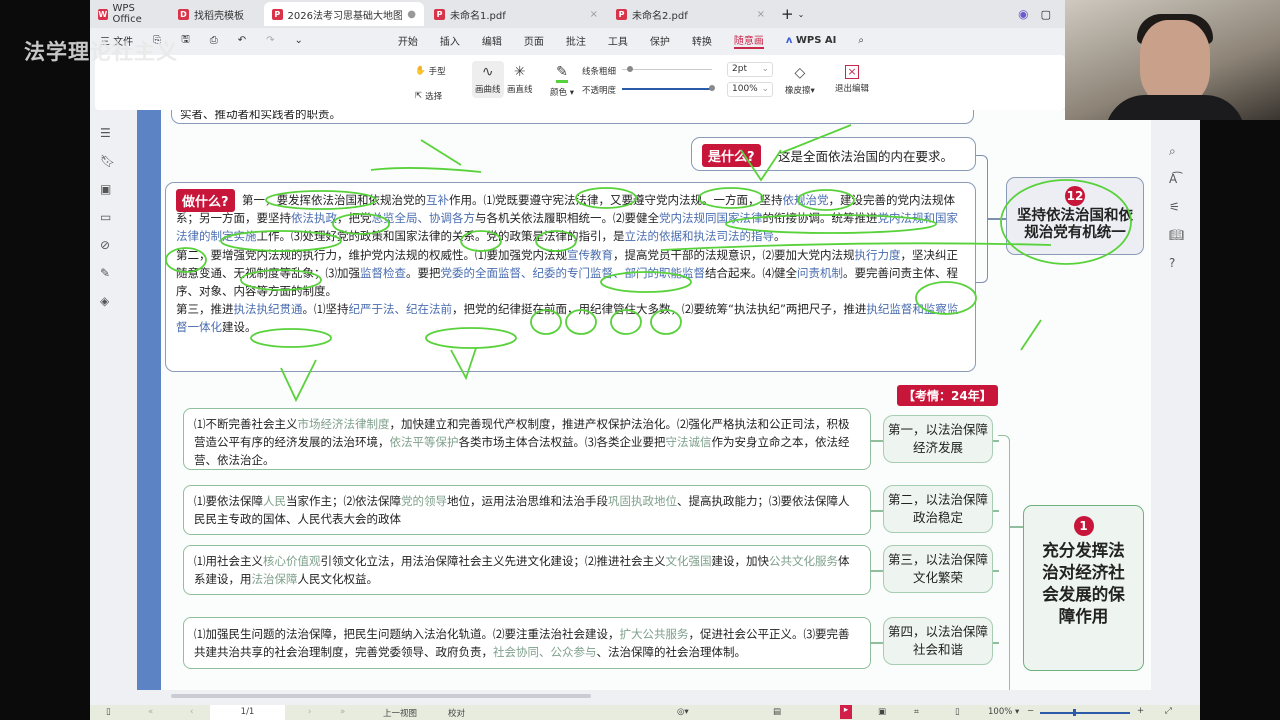 This screenshot has width=1280, height=720. I want to click on single-page-icon: ▤, so click(777, 712).